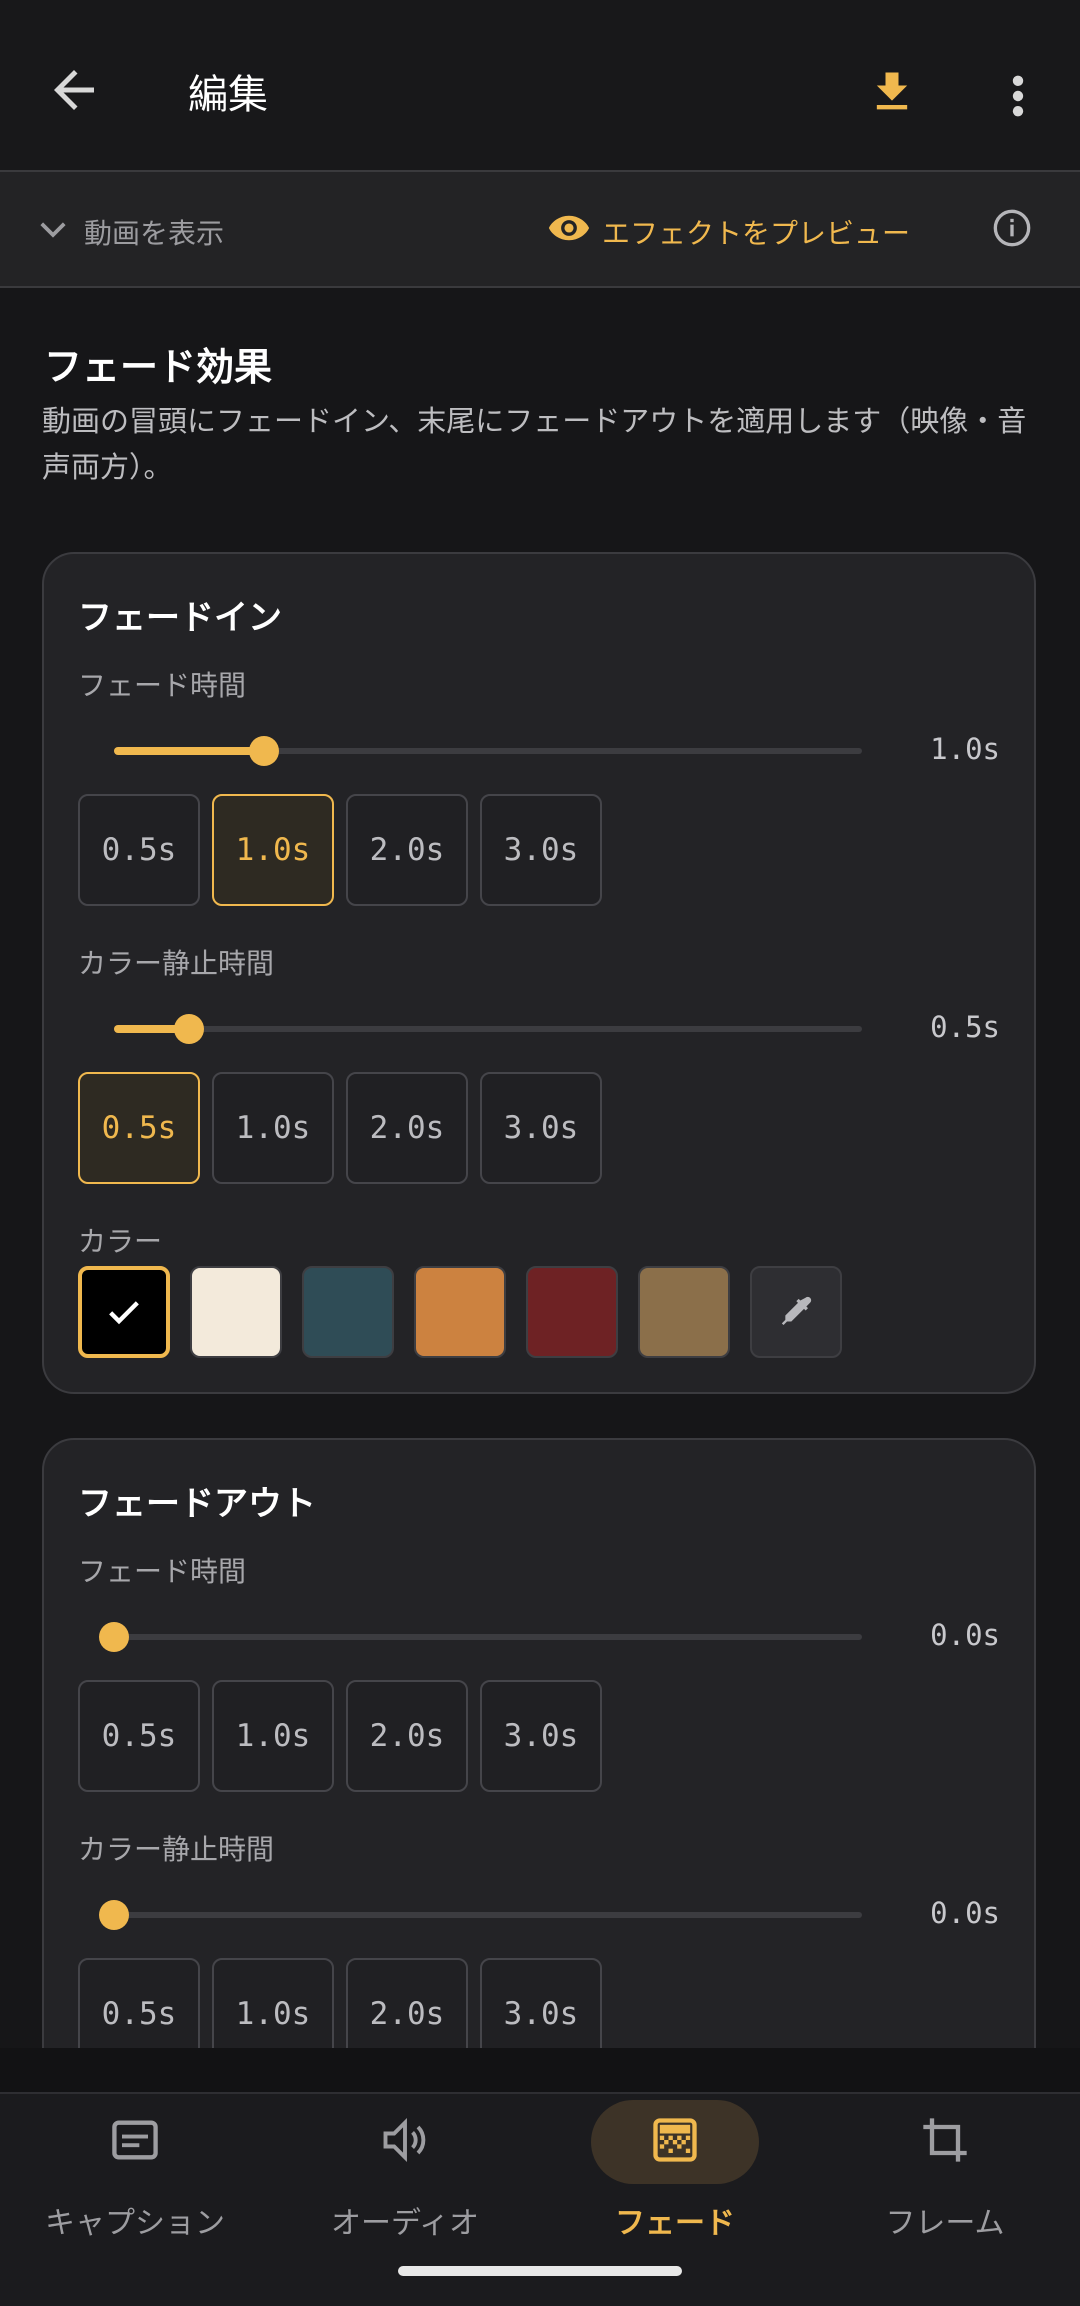  I want to click on fade-out-hold-value: 0.0s, so click(965, 1913).